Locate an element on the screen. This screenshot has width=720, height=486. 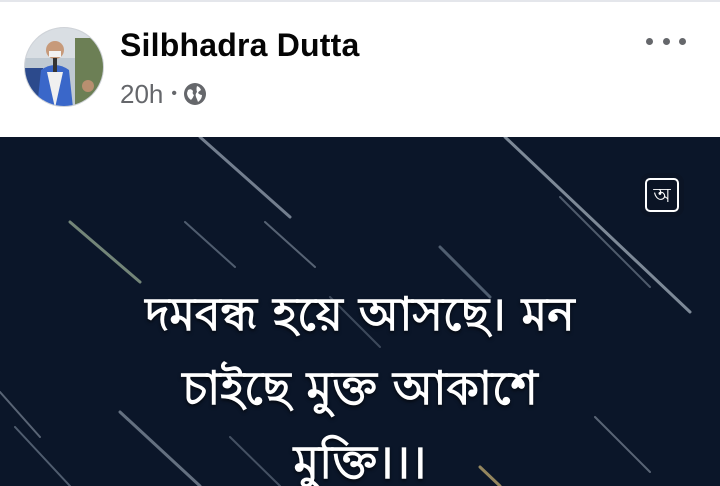
divider is located at coordinates (360, 1).